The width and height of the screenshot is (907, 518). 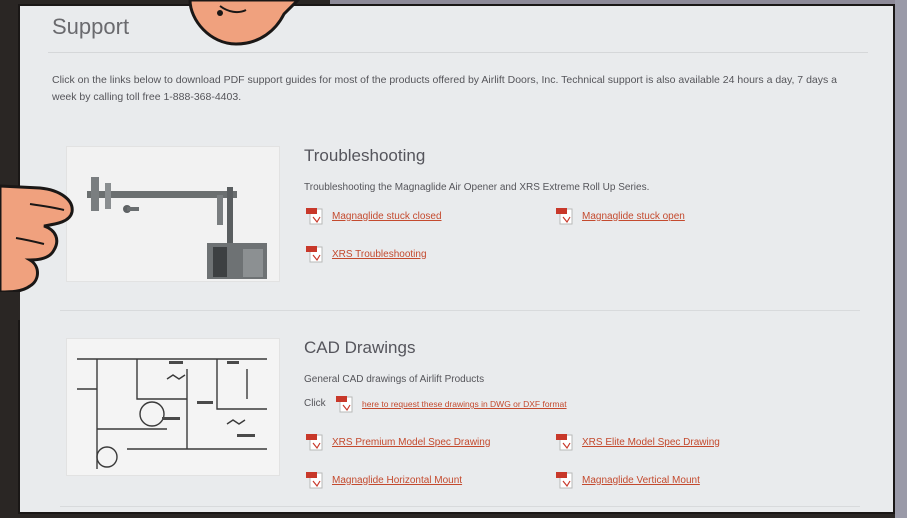 I want to click on troubleshooting-thumbnail, so click(x=173, y=214).